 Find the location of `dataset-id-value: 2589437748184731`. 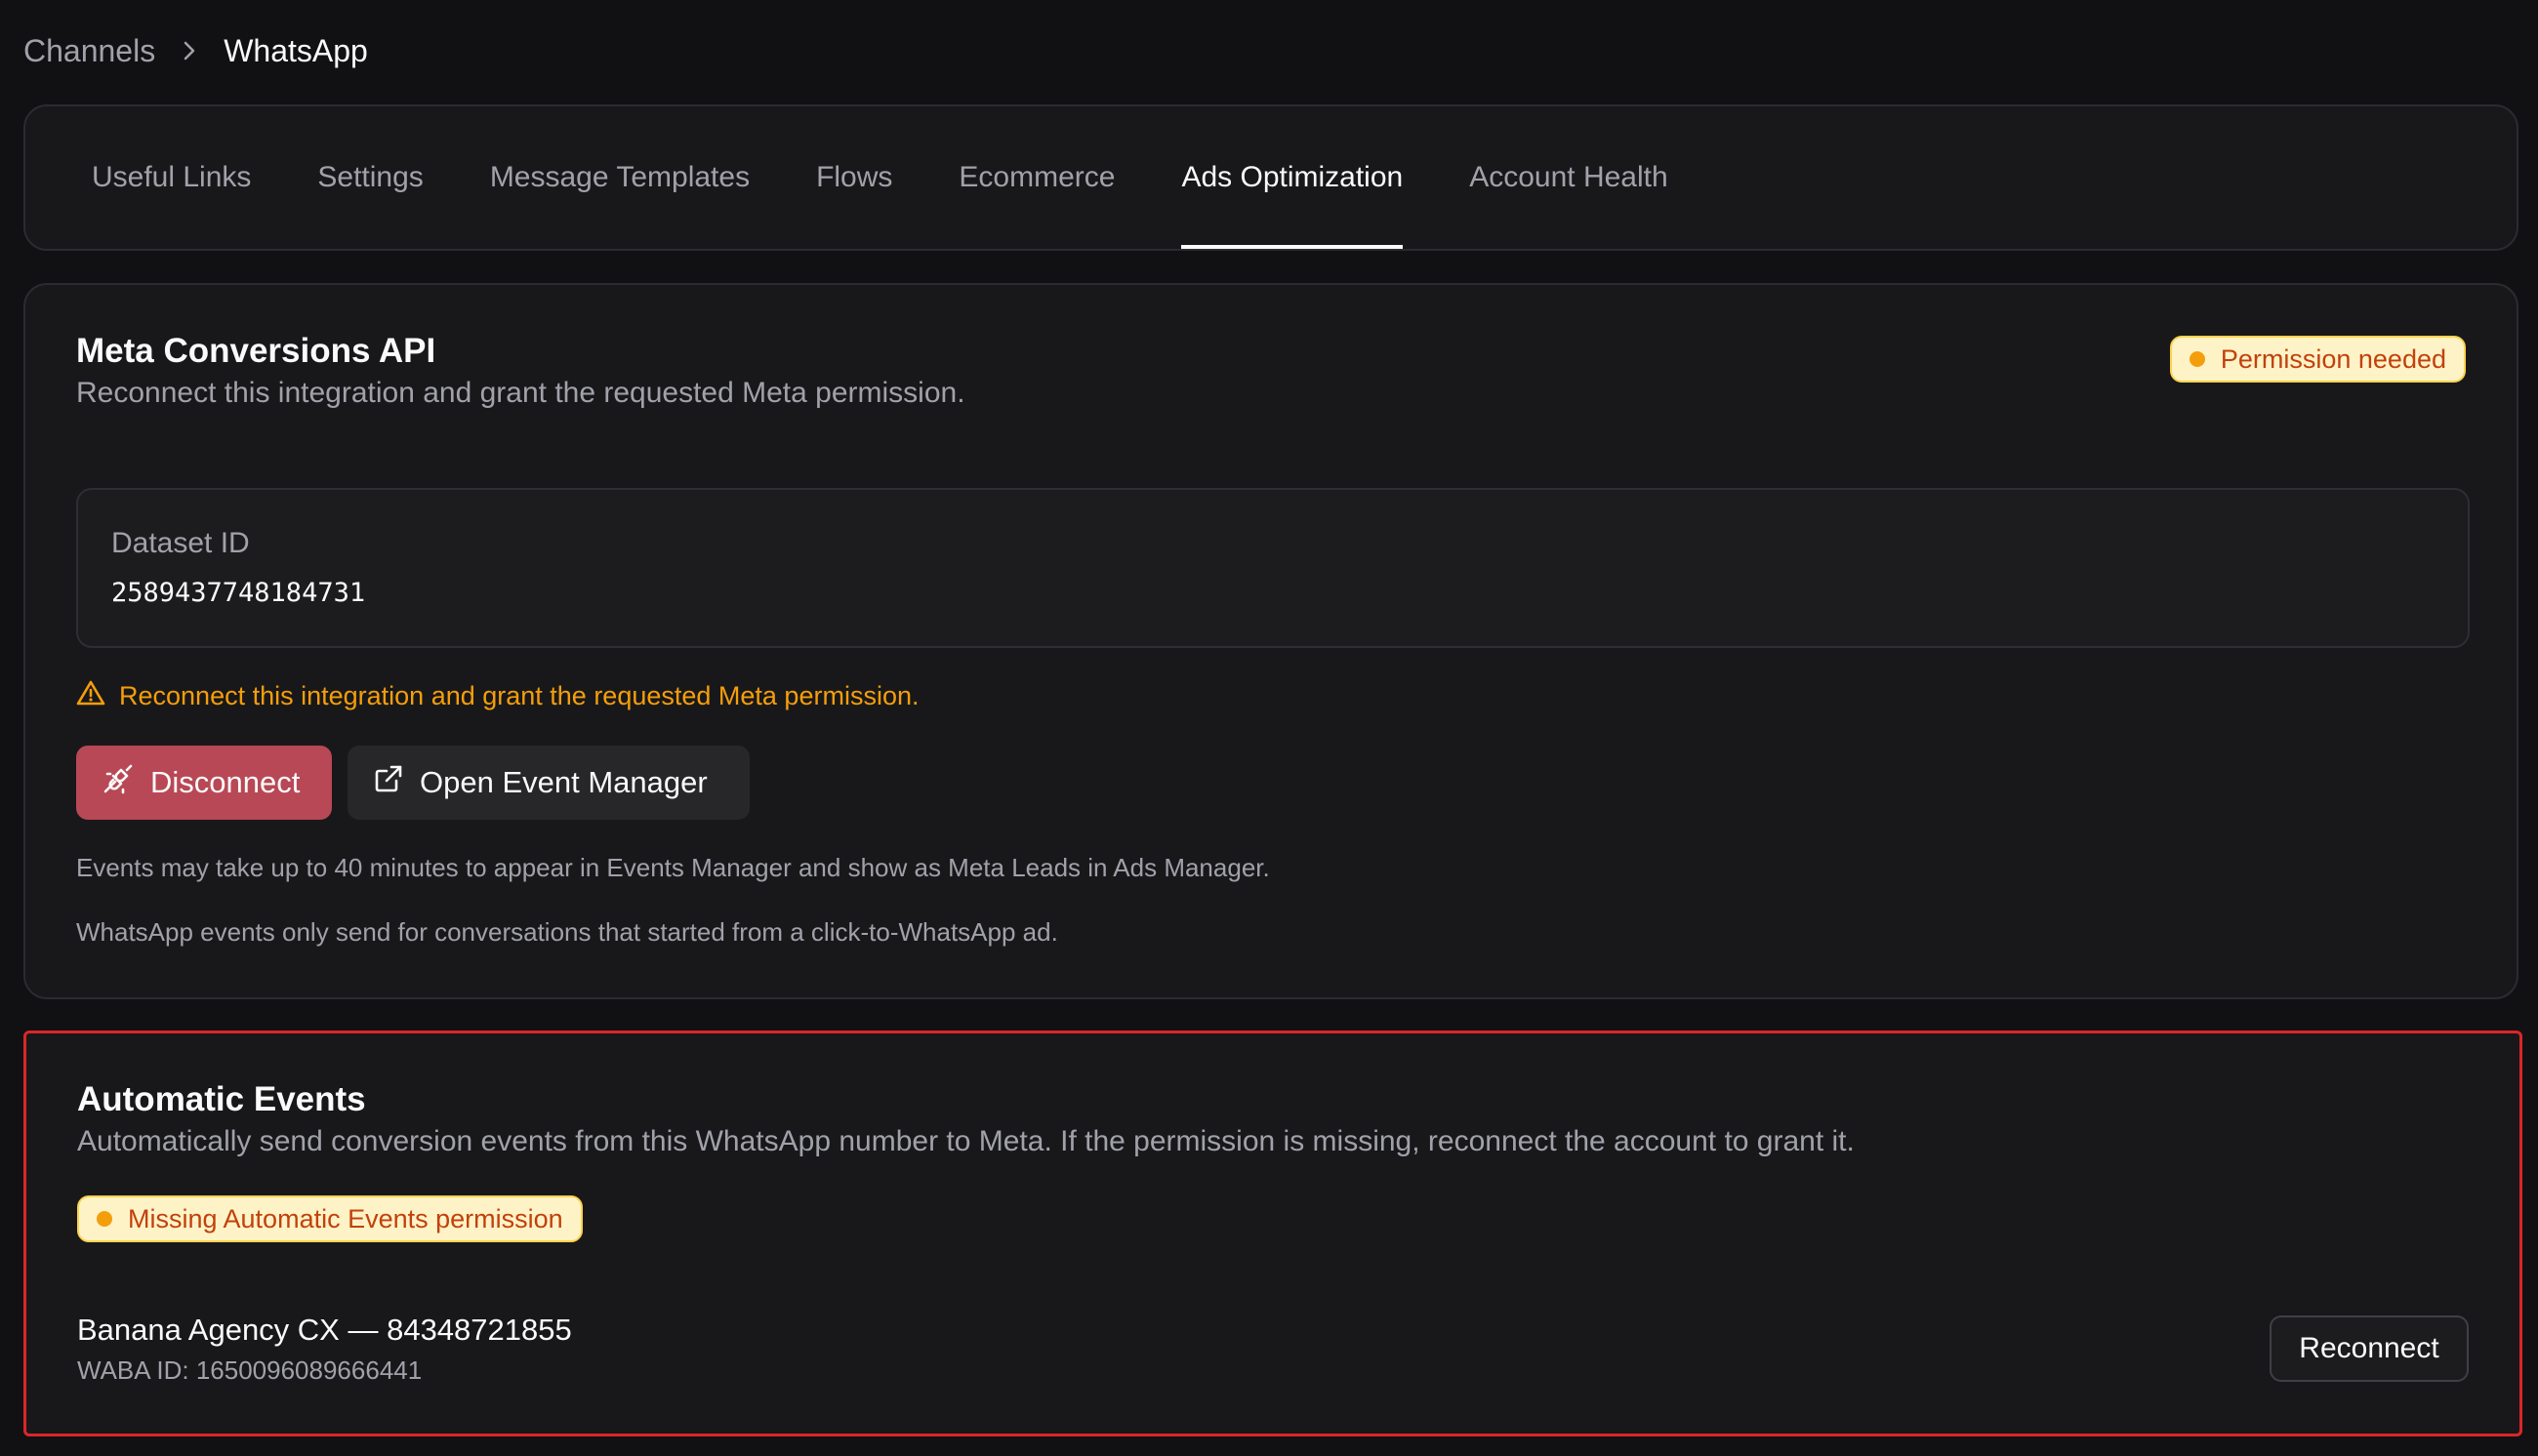

dataset-id-value: 2589437748184731 is located at coordinates (238, 593).